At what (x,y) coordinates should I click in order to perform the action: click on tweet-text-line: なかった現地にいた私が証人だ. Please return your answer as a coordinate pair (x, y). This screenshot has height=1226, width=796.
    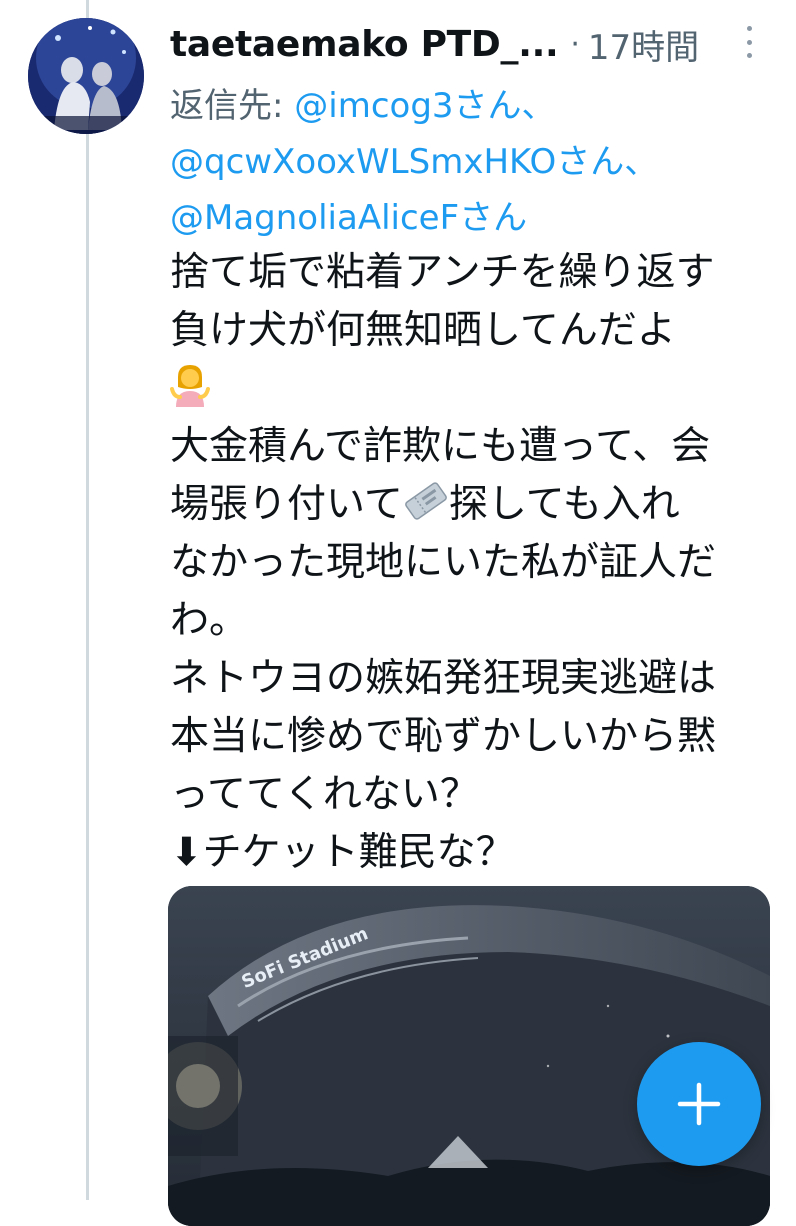
    Looking at the image, I should click on (443, 562).